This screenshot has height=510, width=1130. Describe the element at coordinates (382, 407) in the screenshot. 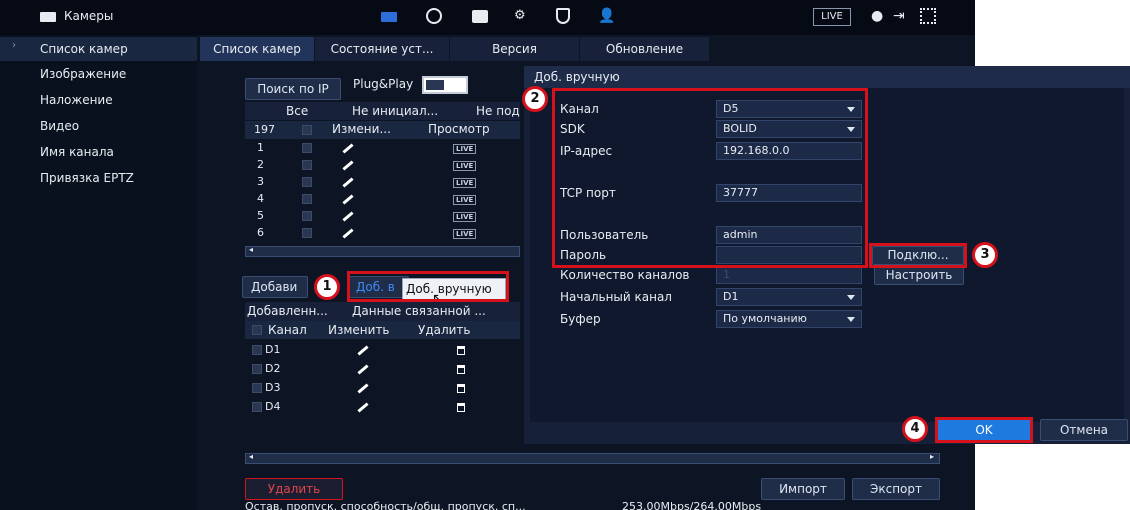

I see `table-row: D4` at that location.